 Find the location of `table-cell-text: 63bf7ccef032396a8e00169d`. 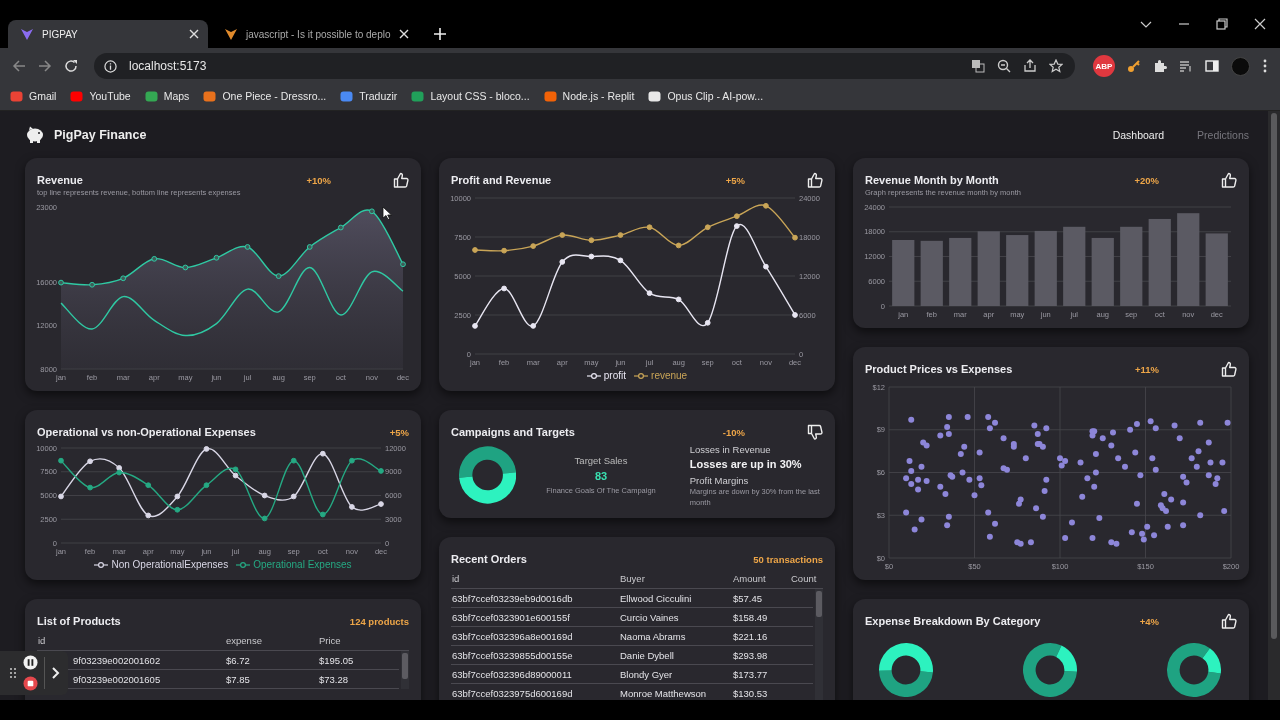

table-cell-text: 63bf7ccef032396a8e00169d is located at coordinates (512, 636).